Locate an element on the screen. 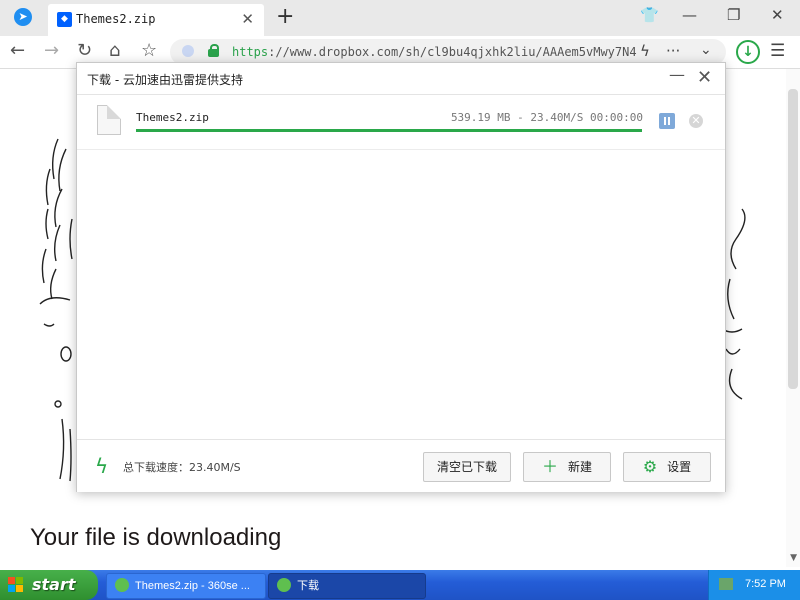 Image resolution: width=800 pixels, height=600 pixels. tab-strip: ➤ ◆ Themes2.zip ✕ + 👕 — ❐ ✕ is located at coordinates (400, 18).